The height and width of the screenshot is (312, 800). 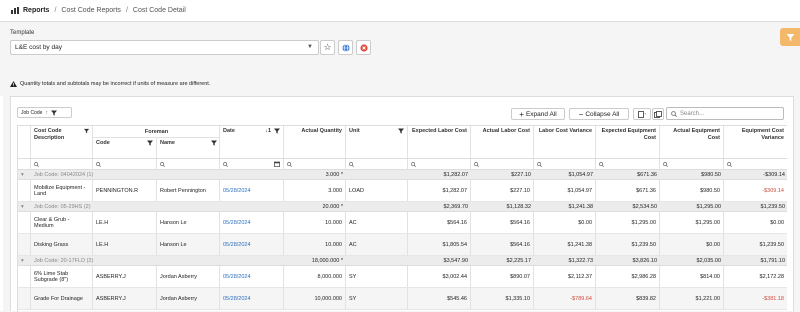 What do you see at coordinates (377, 164) in the screenshot?
I see `filter-cell-unit` at bounding box center [377, 164].